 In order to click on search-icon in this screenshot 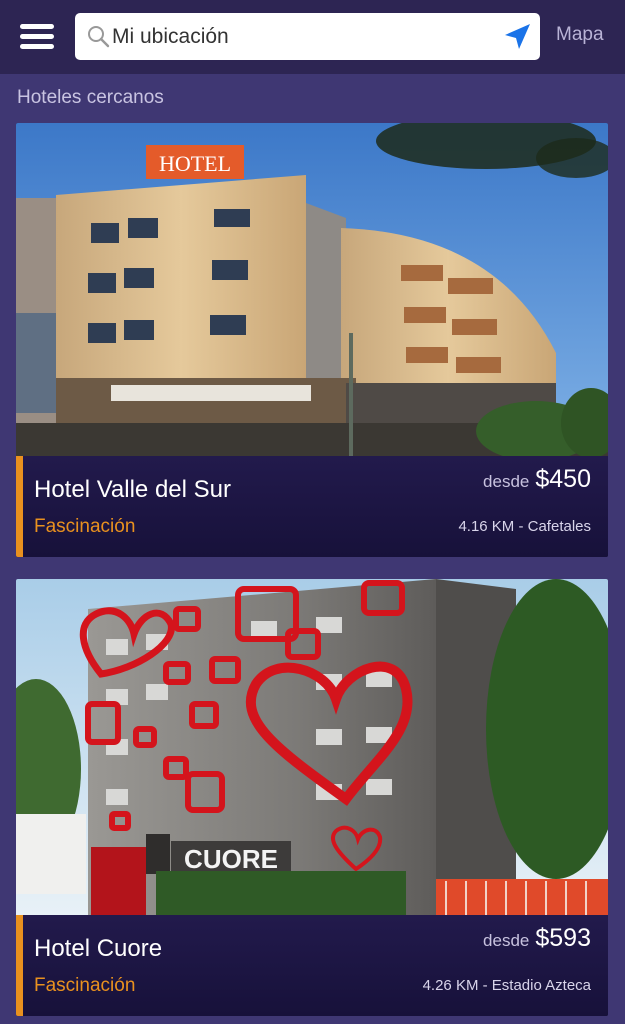, I will do `click(99, 37)`.